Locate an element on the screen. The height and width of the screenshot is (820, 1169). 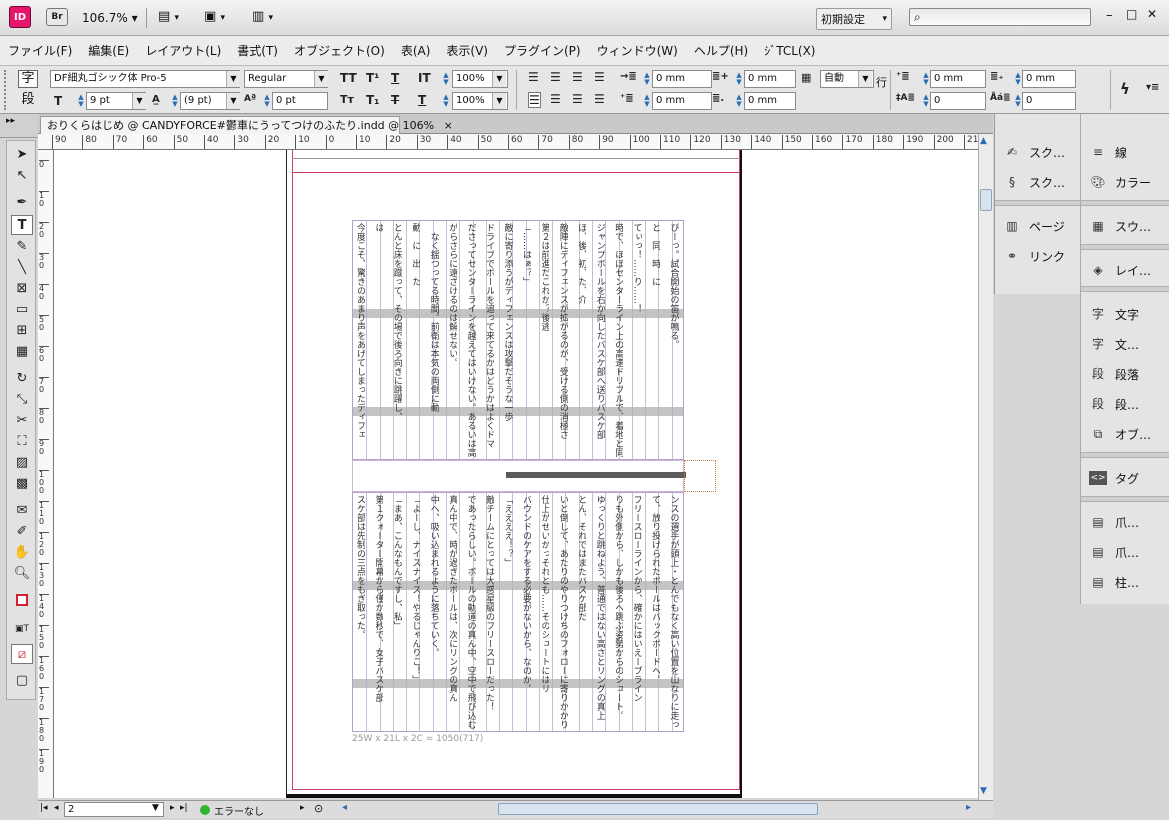
toolbox-header: ▸▸ is located at coordinates (19, 126).